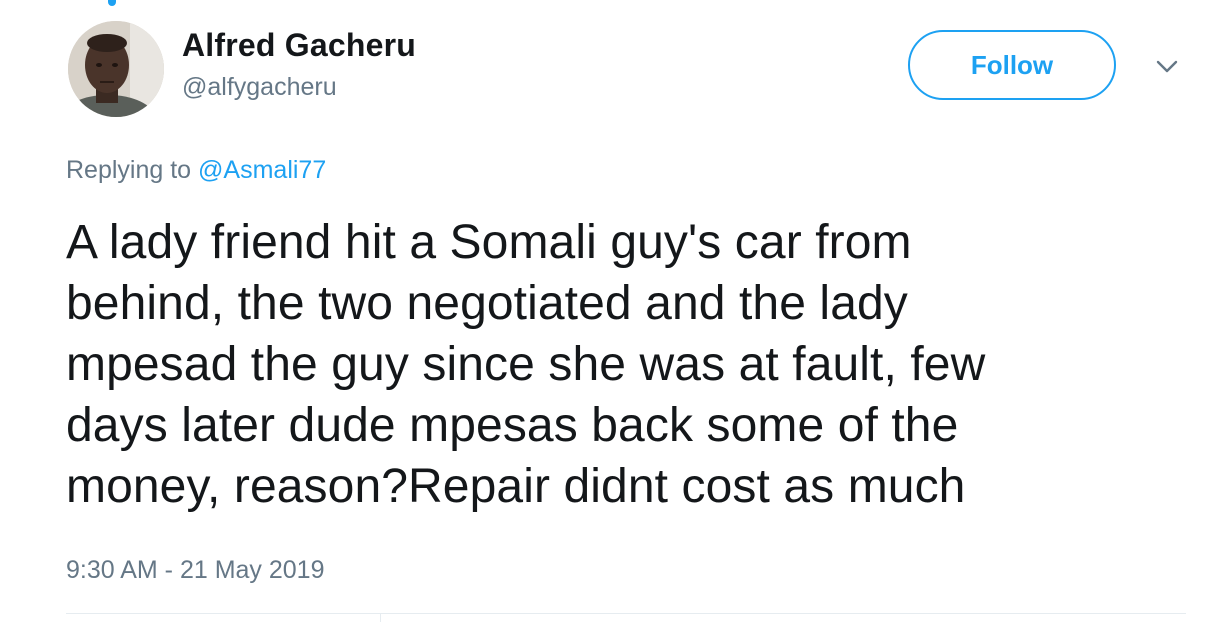 This screenshot has width=1222, height=622. What do you see at coordinates (512, 425) in the screenshot?
I see `tweet-text-line: days later dude mpesas back some of the` at bounding box center [512, 425].